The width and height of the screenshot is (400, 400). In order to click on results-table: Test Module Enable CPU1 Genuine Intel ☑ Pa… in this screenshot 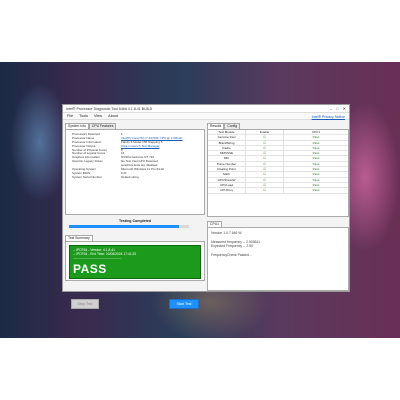, I will do `click(278, 173)`.